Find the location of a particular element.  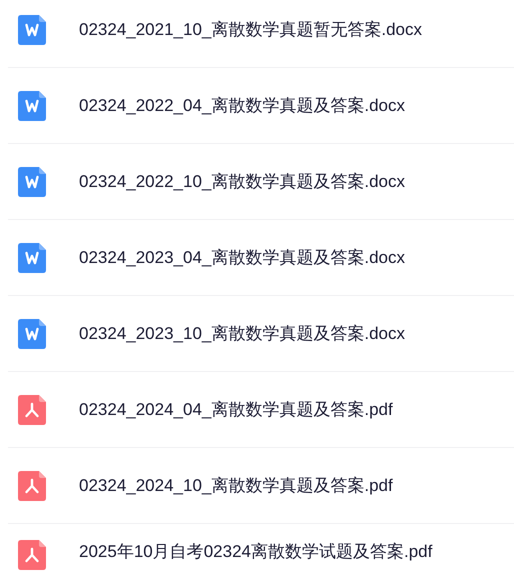

file-name: 2025年10月自考02324离散数学试题及答案.pdf is located at coordinates (255, 551).